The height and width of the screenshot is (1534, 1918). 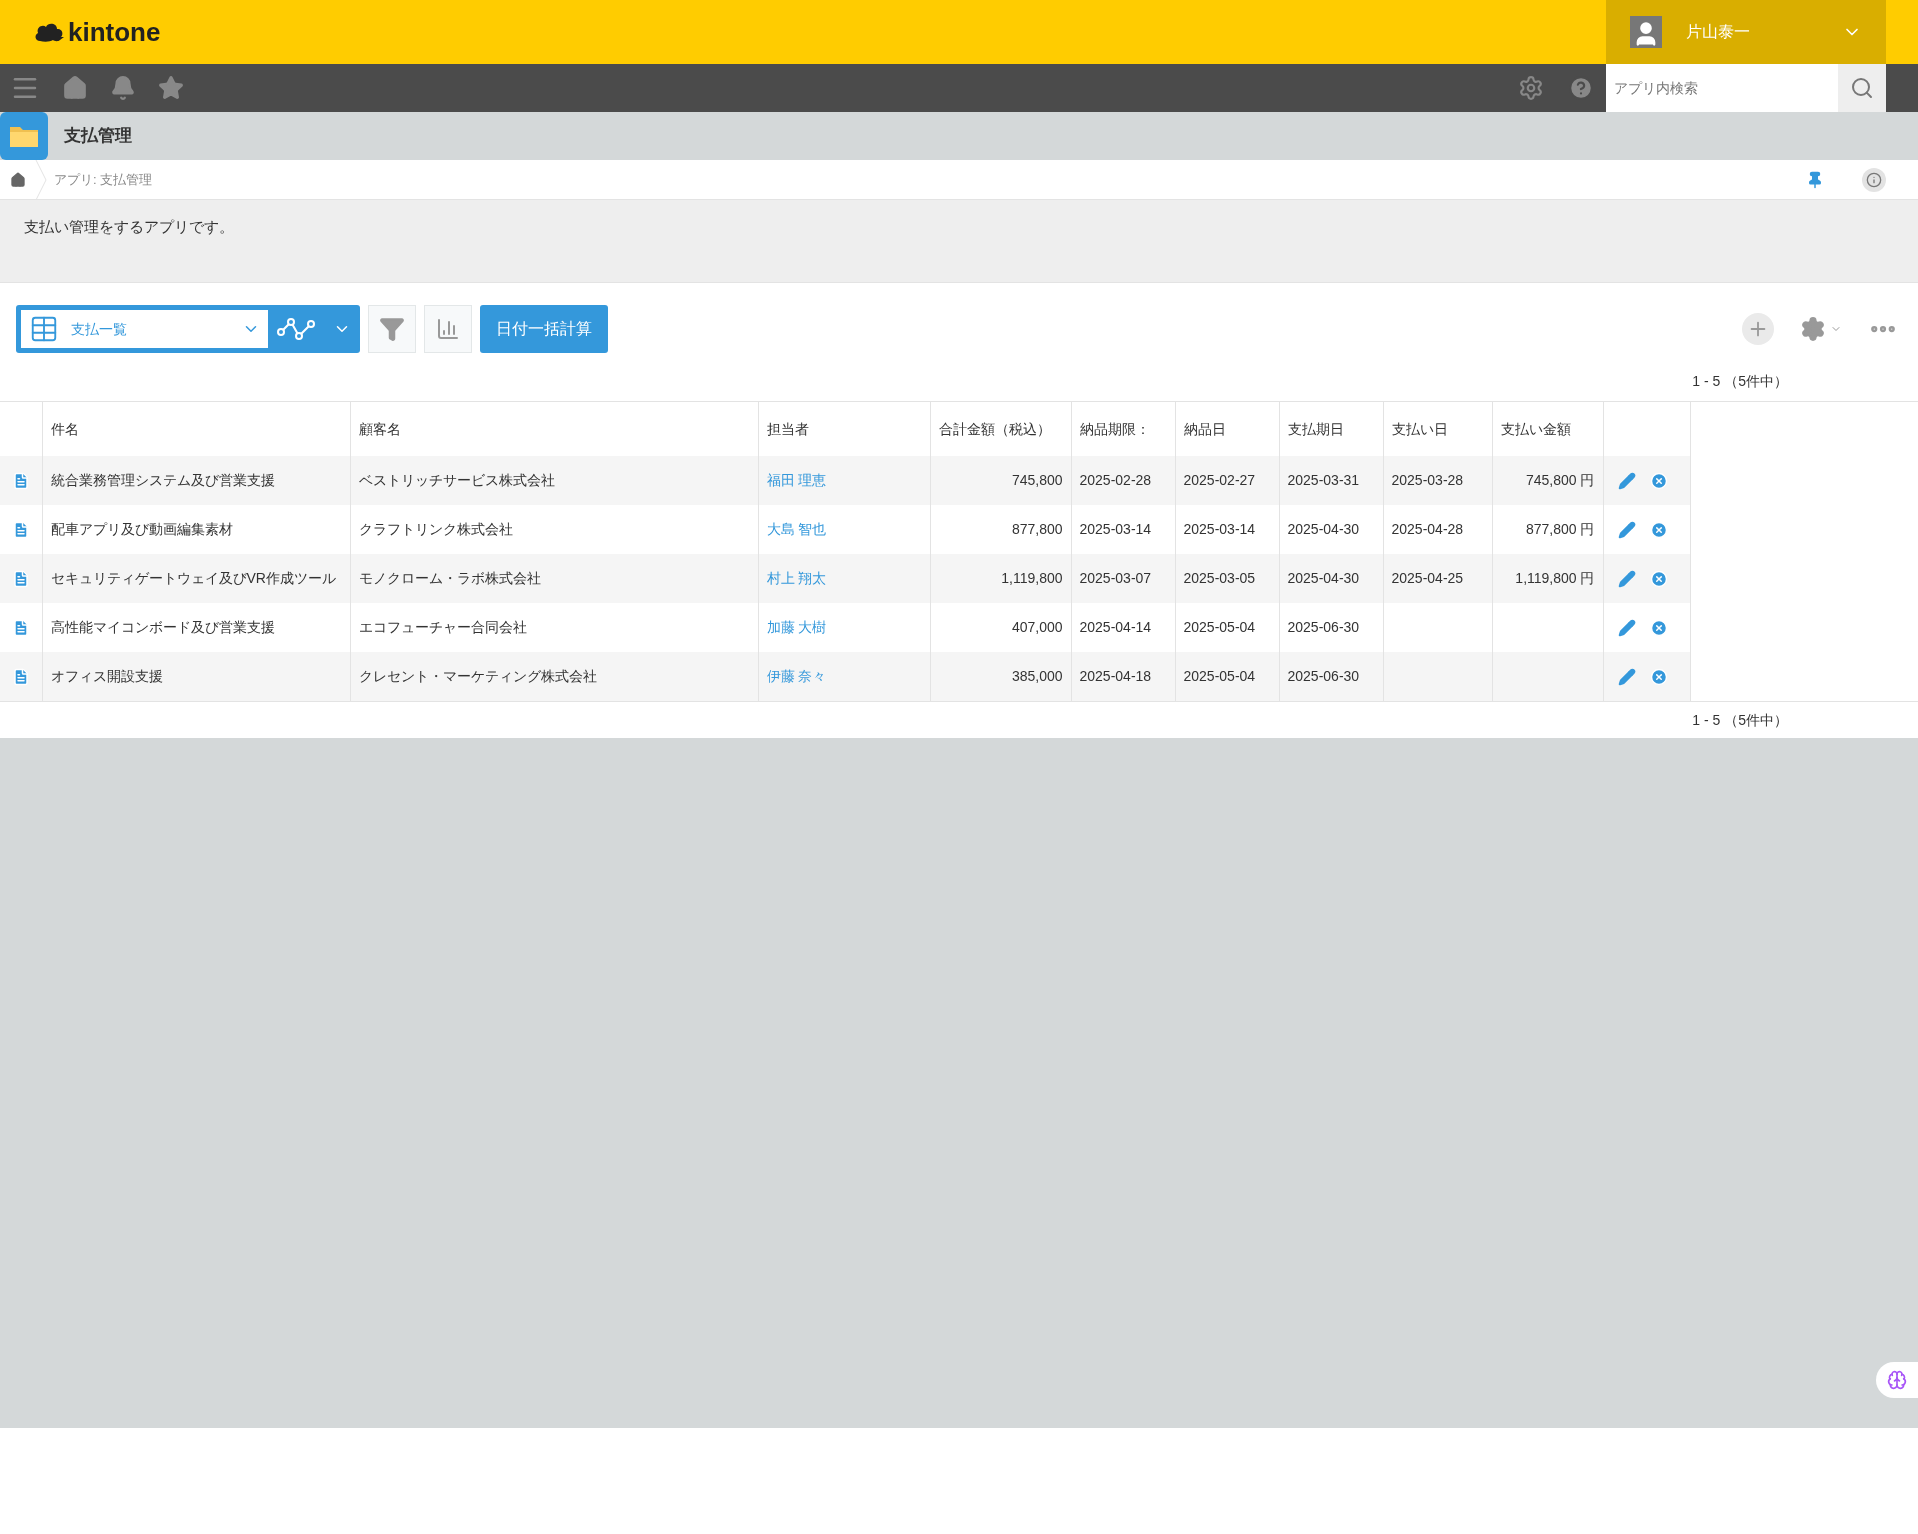 What do you see at coordinates (1115, 578) in the screenshot?
I see `table-cell: 2025-03-07` at bounding box center [1115, 578].